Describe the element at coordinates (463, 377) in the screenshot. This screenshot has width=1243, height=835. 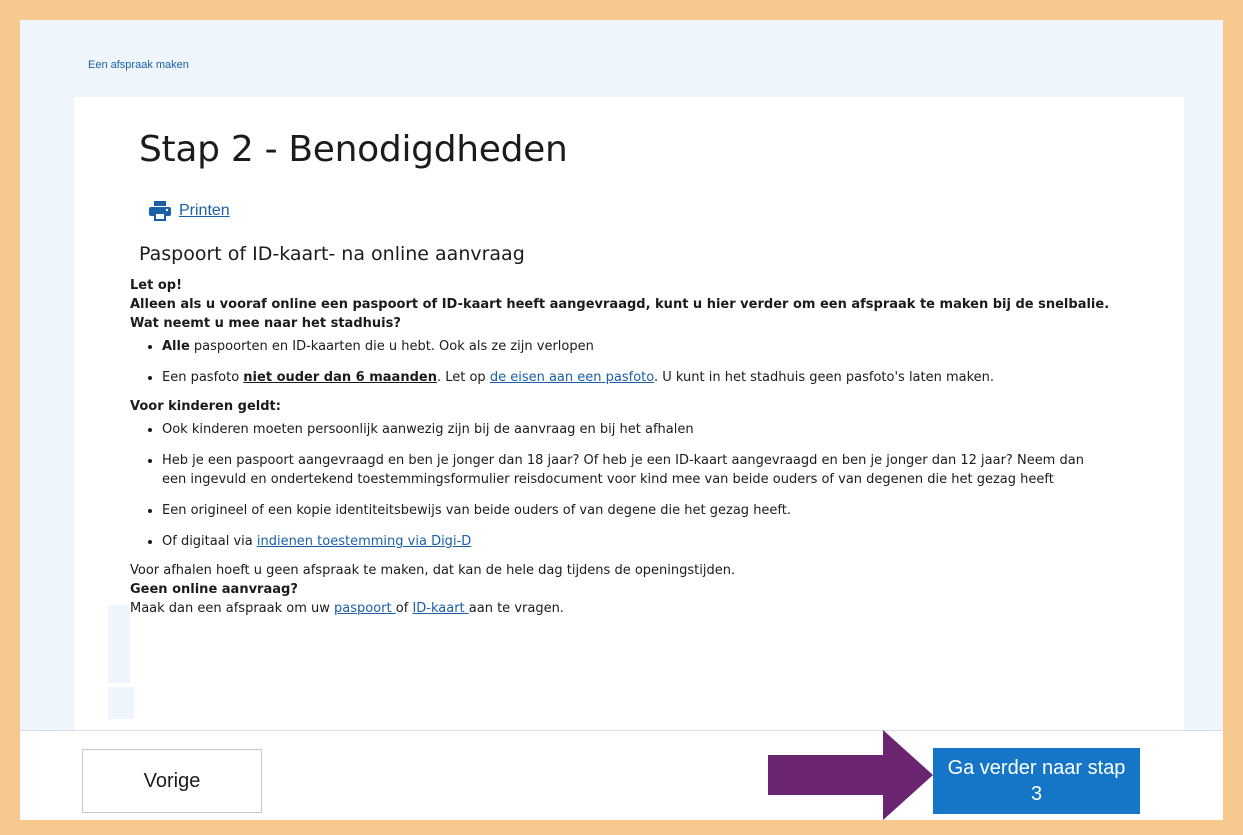
I see `list-item-text: . Let op` at that location.